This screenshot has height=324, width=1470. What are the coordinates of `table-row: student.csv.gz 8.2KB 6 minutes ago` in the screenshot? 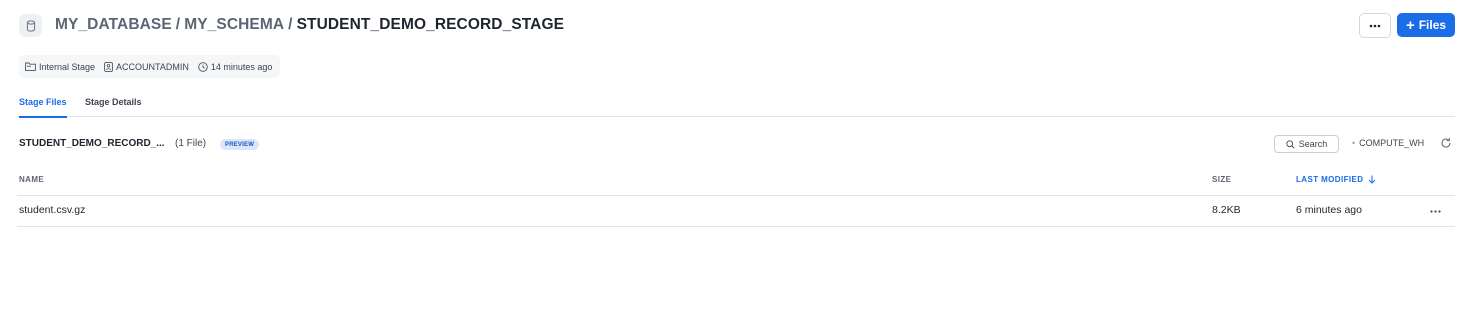 It's located at (736, 211).